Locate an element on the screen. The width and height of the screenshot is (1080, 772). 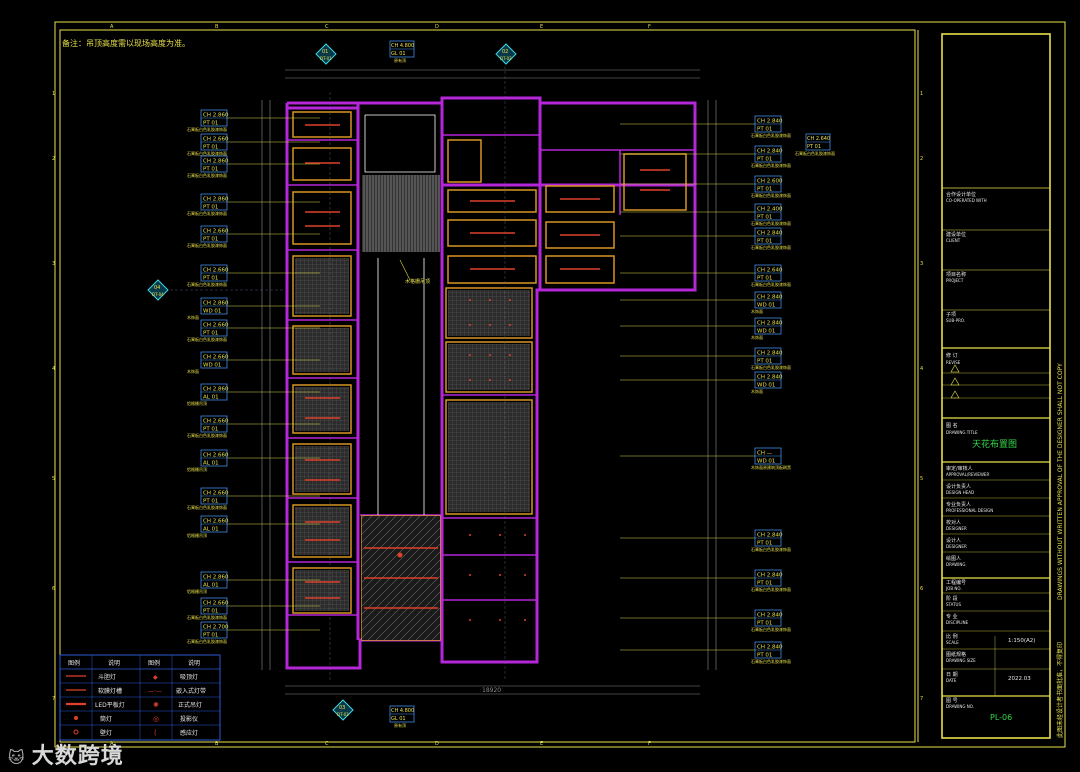
drawing-title: 天花布置图 is located at coordinates (994, 444).